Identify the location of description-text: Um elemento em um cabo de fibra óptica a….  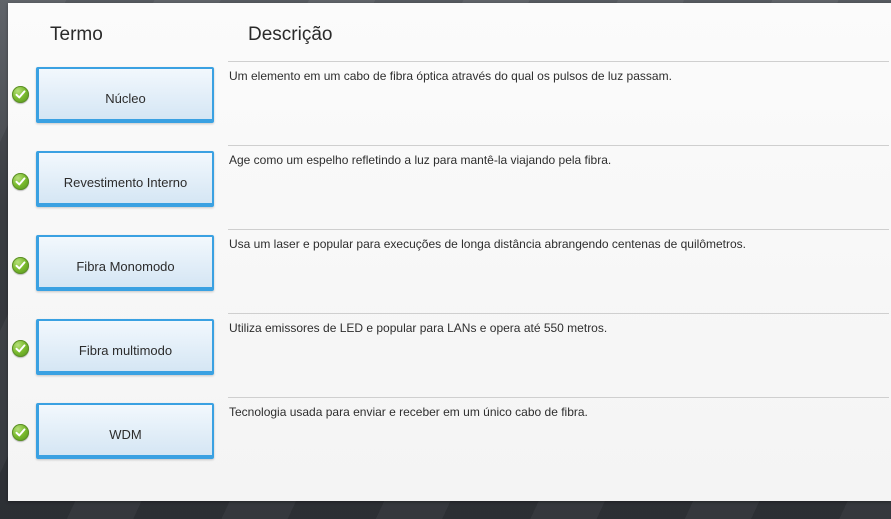
(450, 76).